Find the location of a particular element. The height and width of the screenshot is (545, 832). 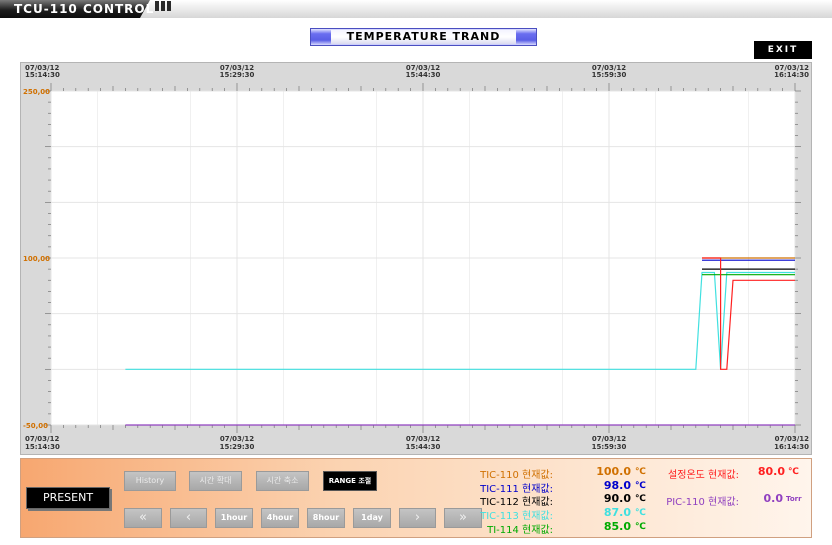

app-title: TCU-110 CONTROL is located at coordinates (84, 9).